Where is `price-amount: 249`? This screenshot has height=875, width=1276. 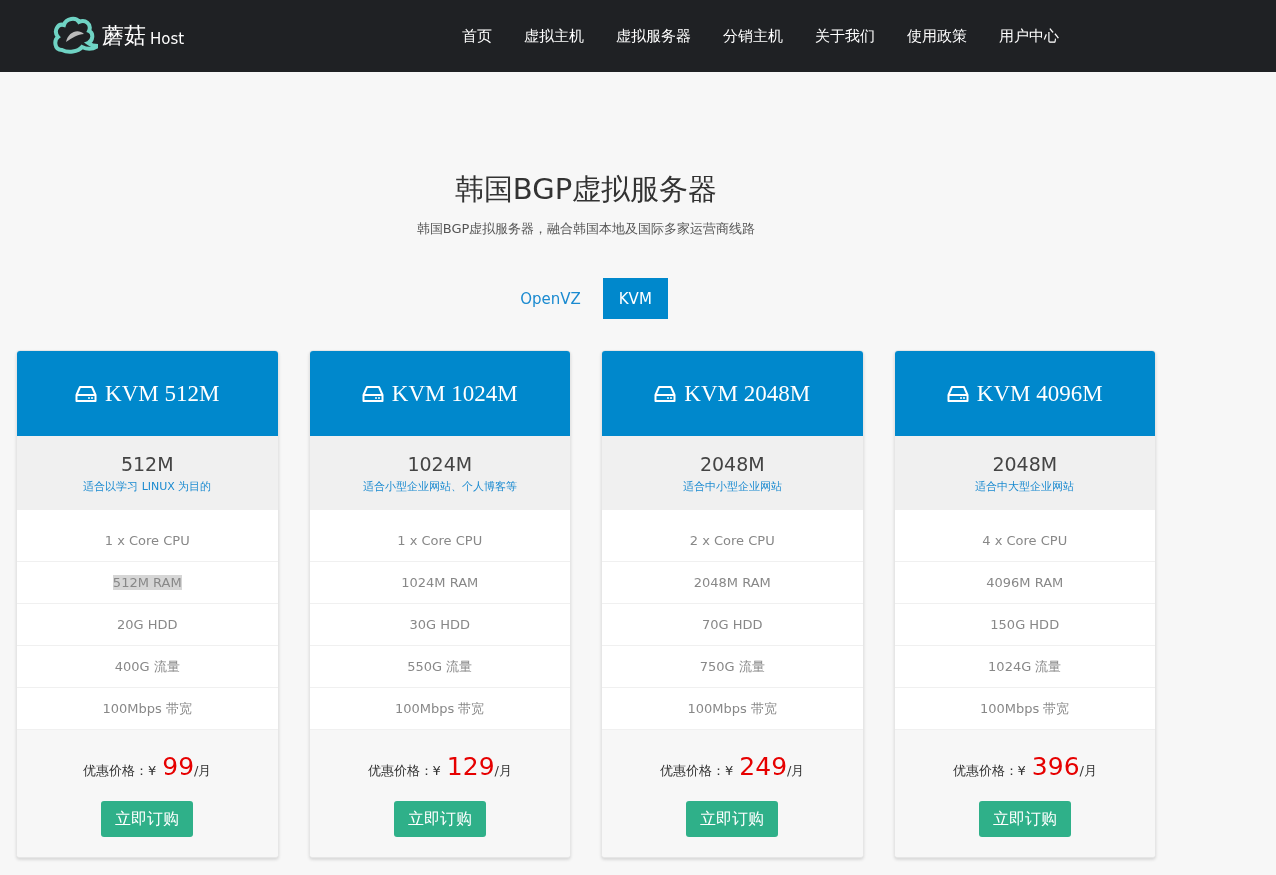 price-amount: 249 is located at coordinates (763, 766).